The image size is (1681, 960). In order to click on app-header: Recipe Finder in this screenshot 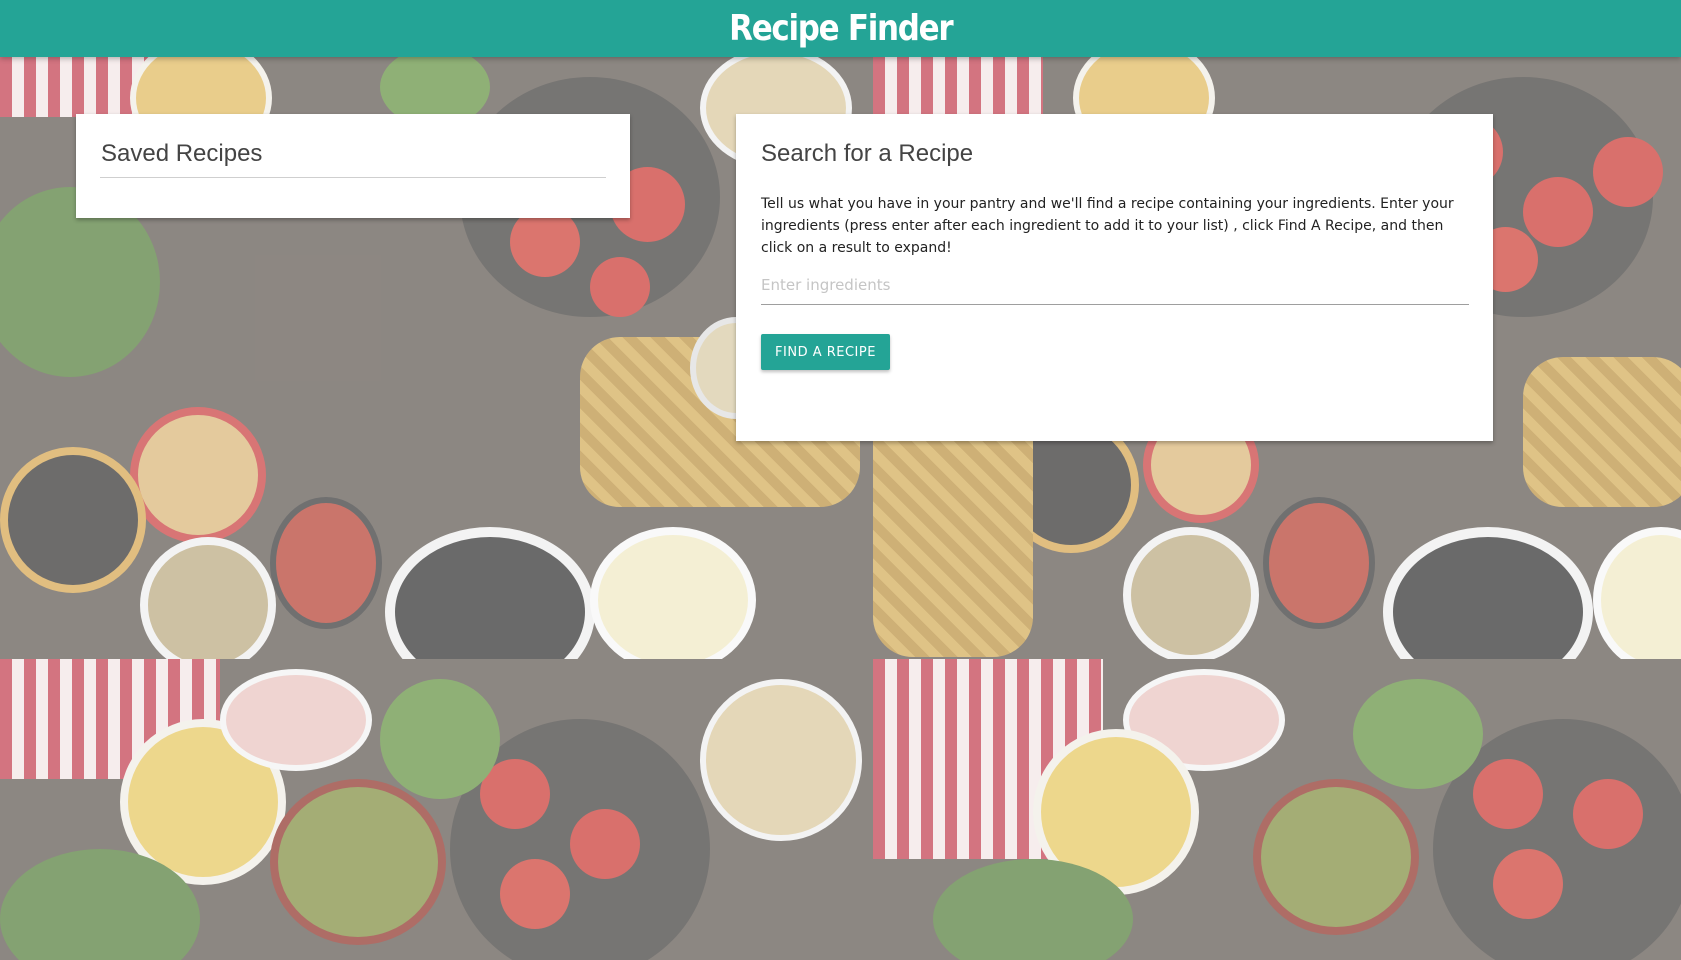, I will do `click(840, 28)`.